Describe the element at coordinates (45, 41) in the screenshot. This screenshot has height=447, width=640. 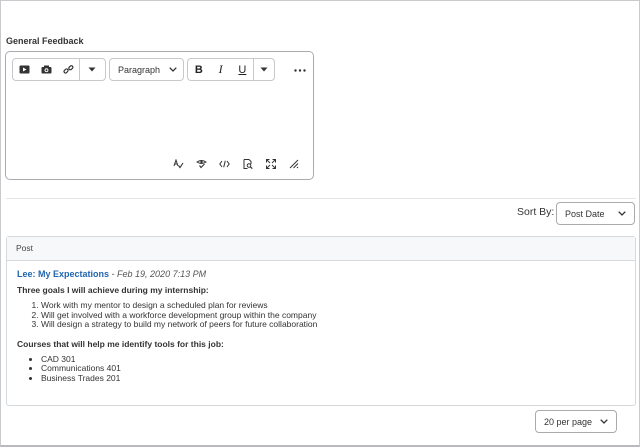
I see `general-feedback-label: General Feedback` at that location.